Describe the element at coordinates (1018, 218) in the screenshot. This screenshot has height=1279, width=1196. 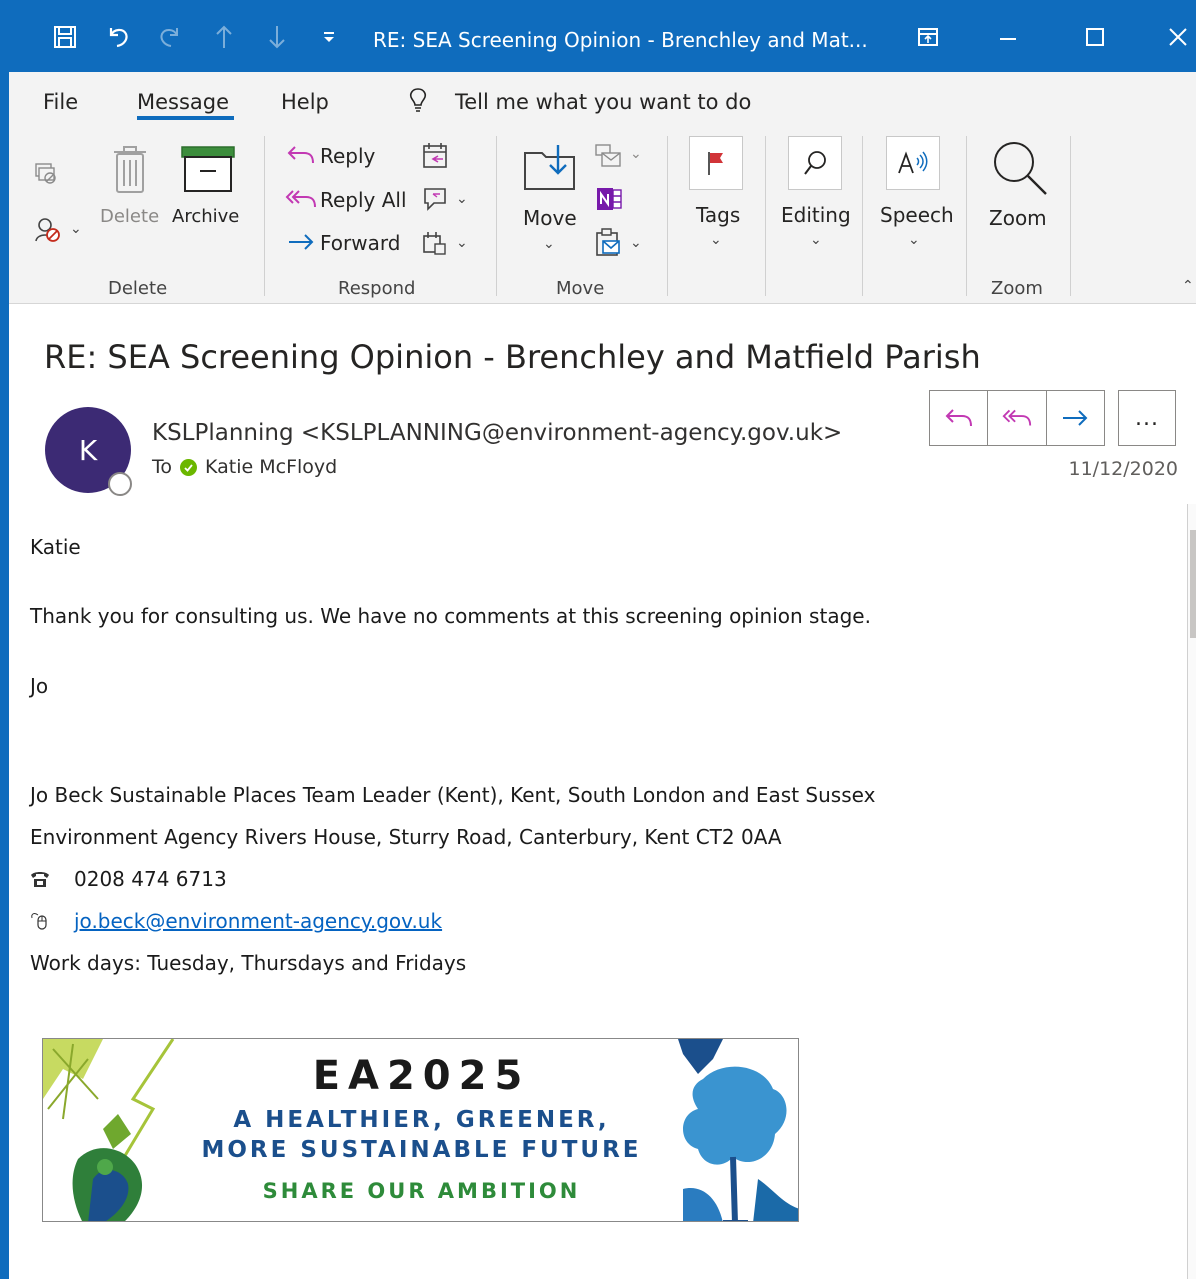
I see `zoom-label: Zoom` at that location.